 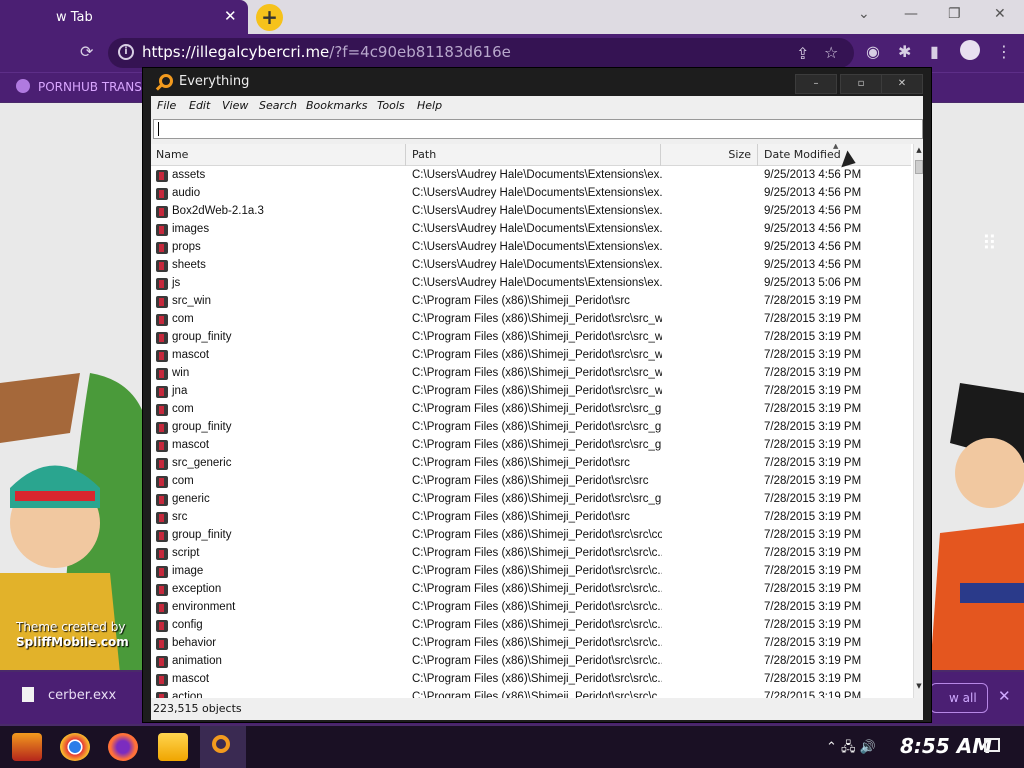 I want to click on download-item: cerber.exx, so click(x=69, y=695).